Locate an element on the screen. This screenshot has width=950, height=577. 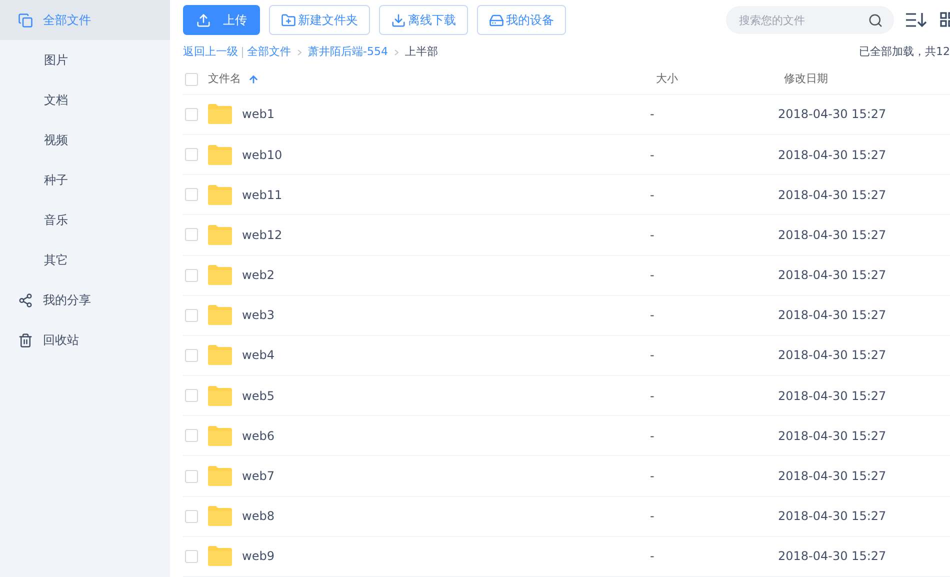
file-name: web7 is located at coordinates (259, 477).